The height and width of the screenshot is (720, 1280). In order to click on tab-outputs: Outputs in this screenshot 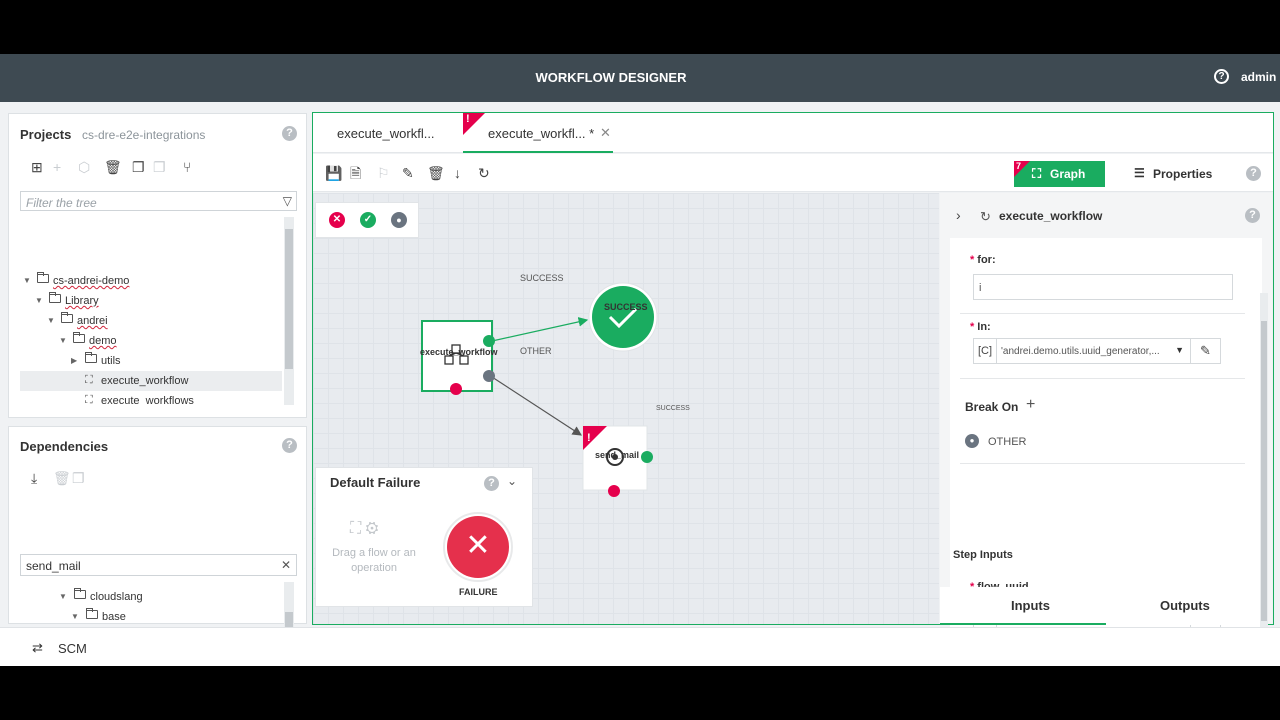, I will do `click(1181, 606)`.